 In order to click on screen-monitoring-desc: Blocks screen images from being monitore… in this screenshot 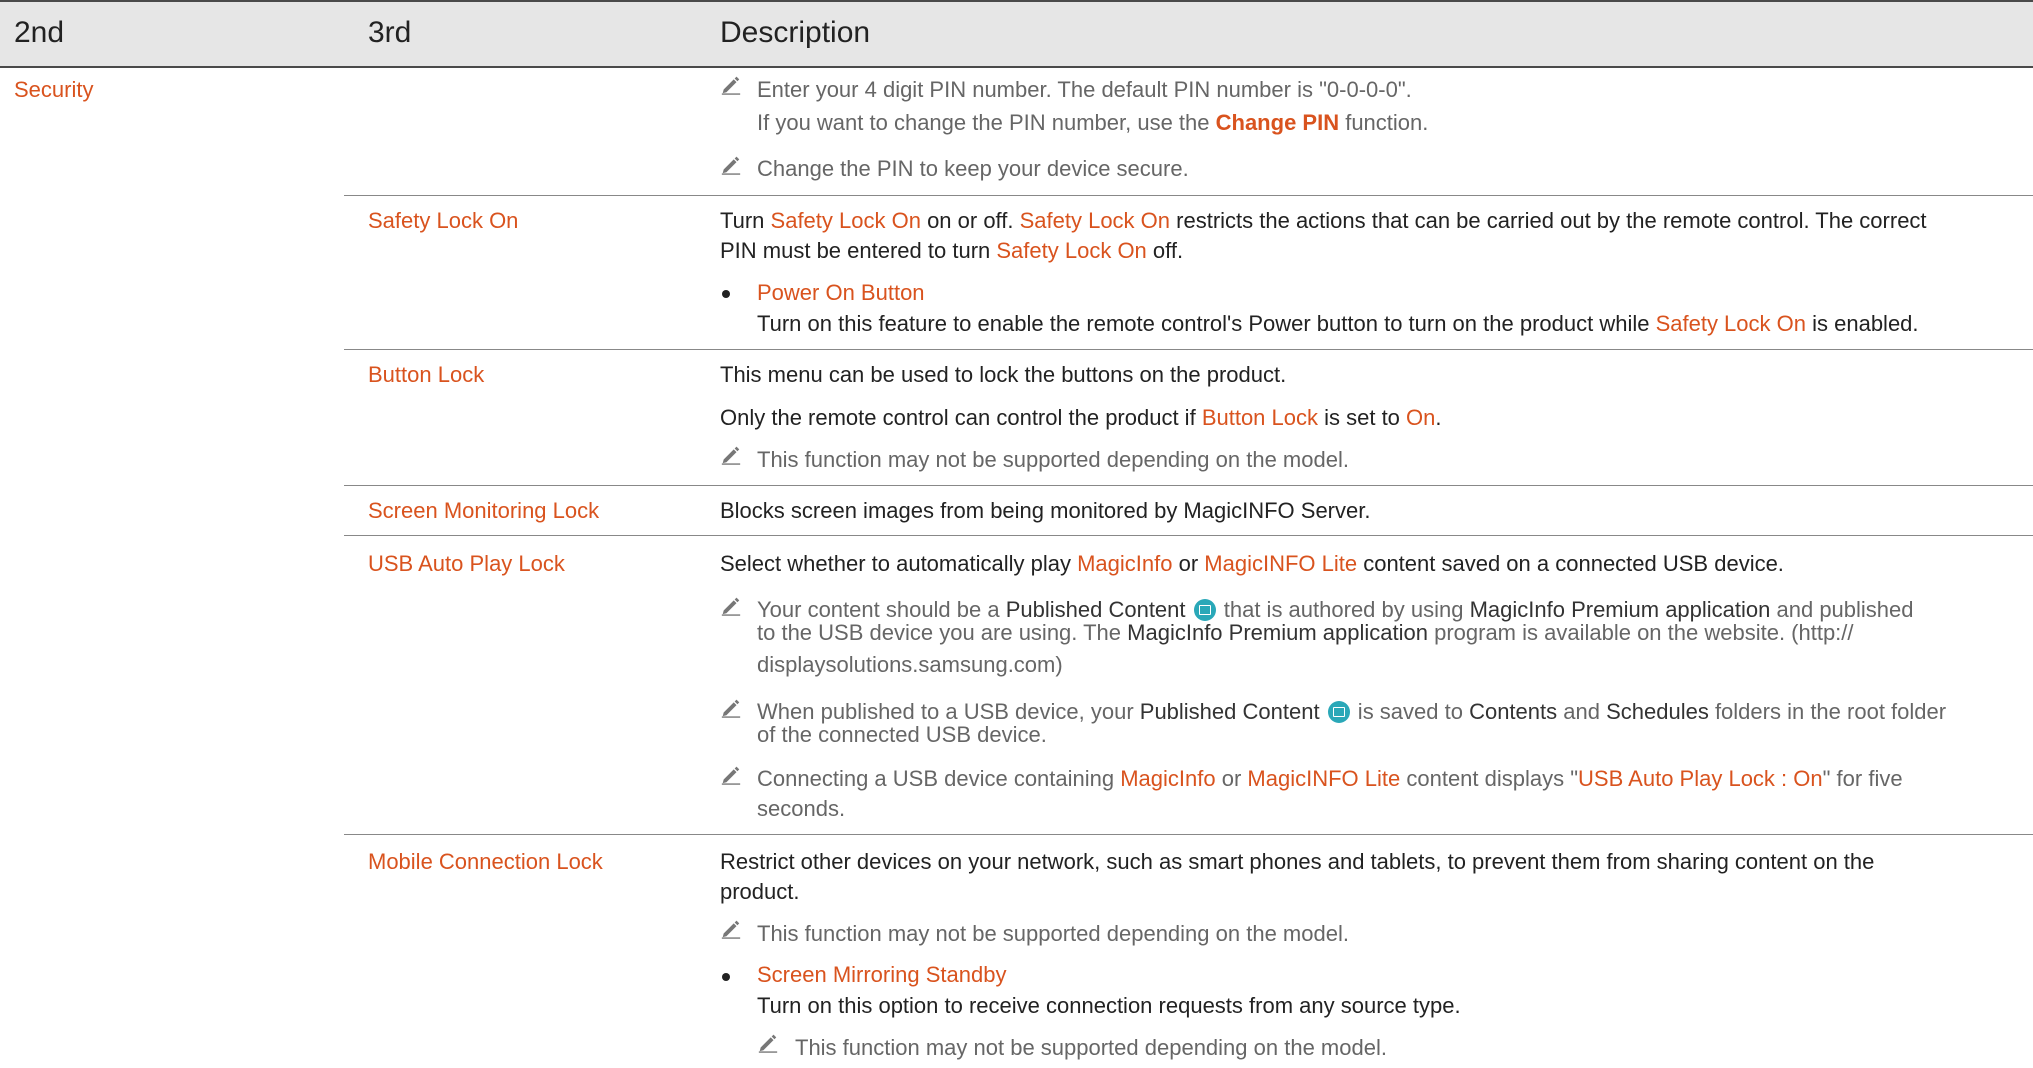, I will do `click(1045, 510)`.